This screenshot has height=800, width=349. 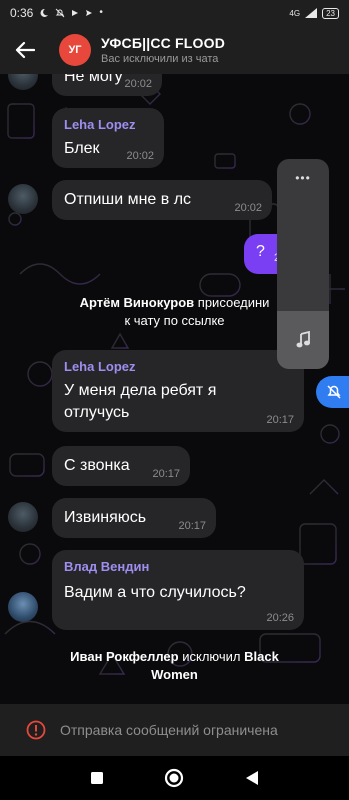 I want to click on message-text: У меня дела ребят я, so click(x=140, y=390).